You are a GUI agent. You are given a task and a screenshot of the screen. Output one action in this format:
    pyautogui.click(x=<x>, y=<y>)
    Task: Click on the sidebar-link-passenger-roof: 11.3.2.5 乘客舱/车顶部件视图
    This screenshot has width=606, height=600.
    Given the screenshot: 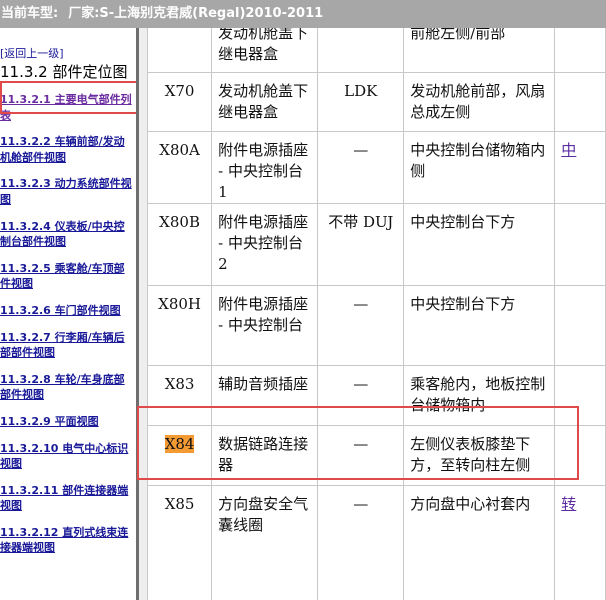 What is the action you would take?
    pyautogui.click(x=68, y=276)
    